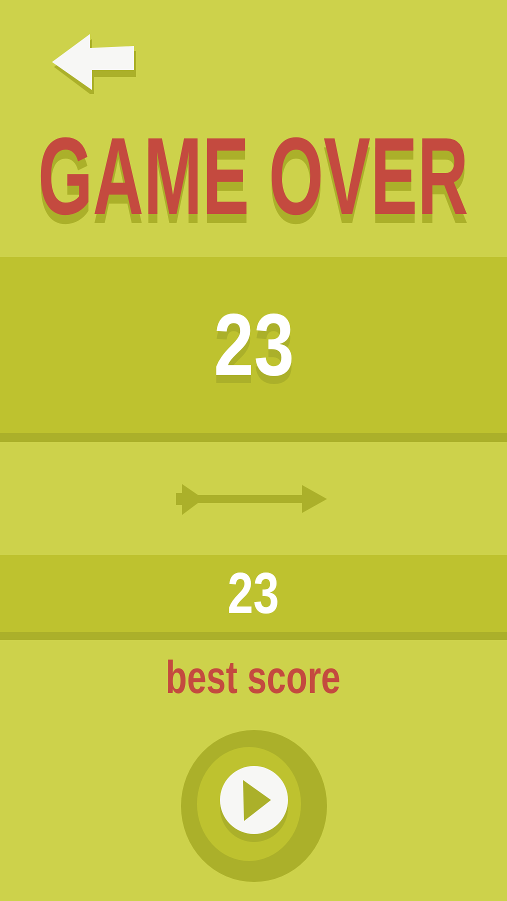 This screenshot has width=507, height=901. I want to click on score: 23, so click(253, 345).